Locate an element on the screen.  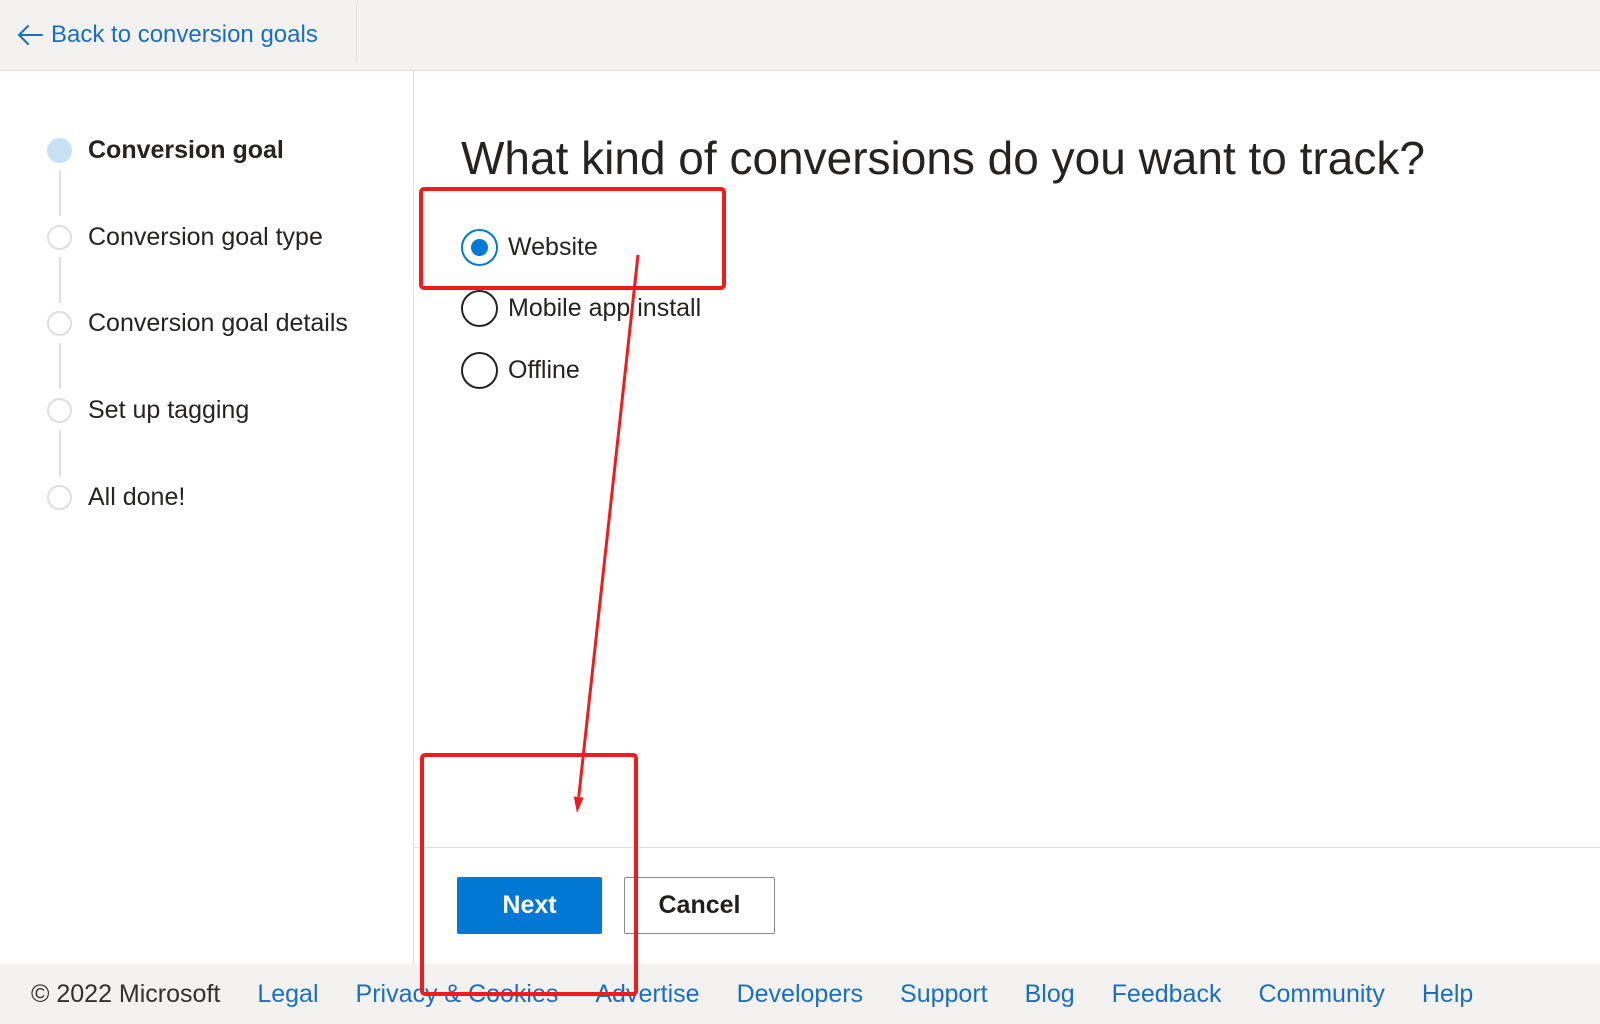
step-conversion-goal-type: Conversion goal type is located at coordinates (185, 236).